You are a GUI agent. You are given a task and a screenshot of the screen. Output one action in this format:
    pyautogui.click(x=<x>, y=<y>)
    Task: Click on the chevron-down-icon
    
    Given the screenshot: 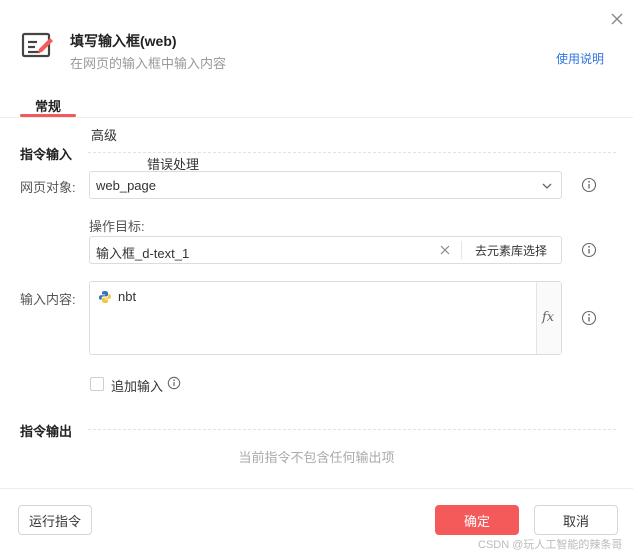 What is the action you would take?
    pyautogui.click(x=547, y=186)
    